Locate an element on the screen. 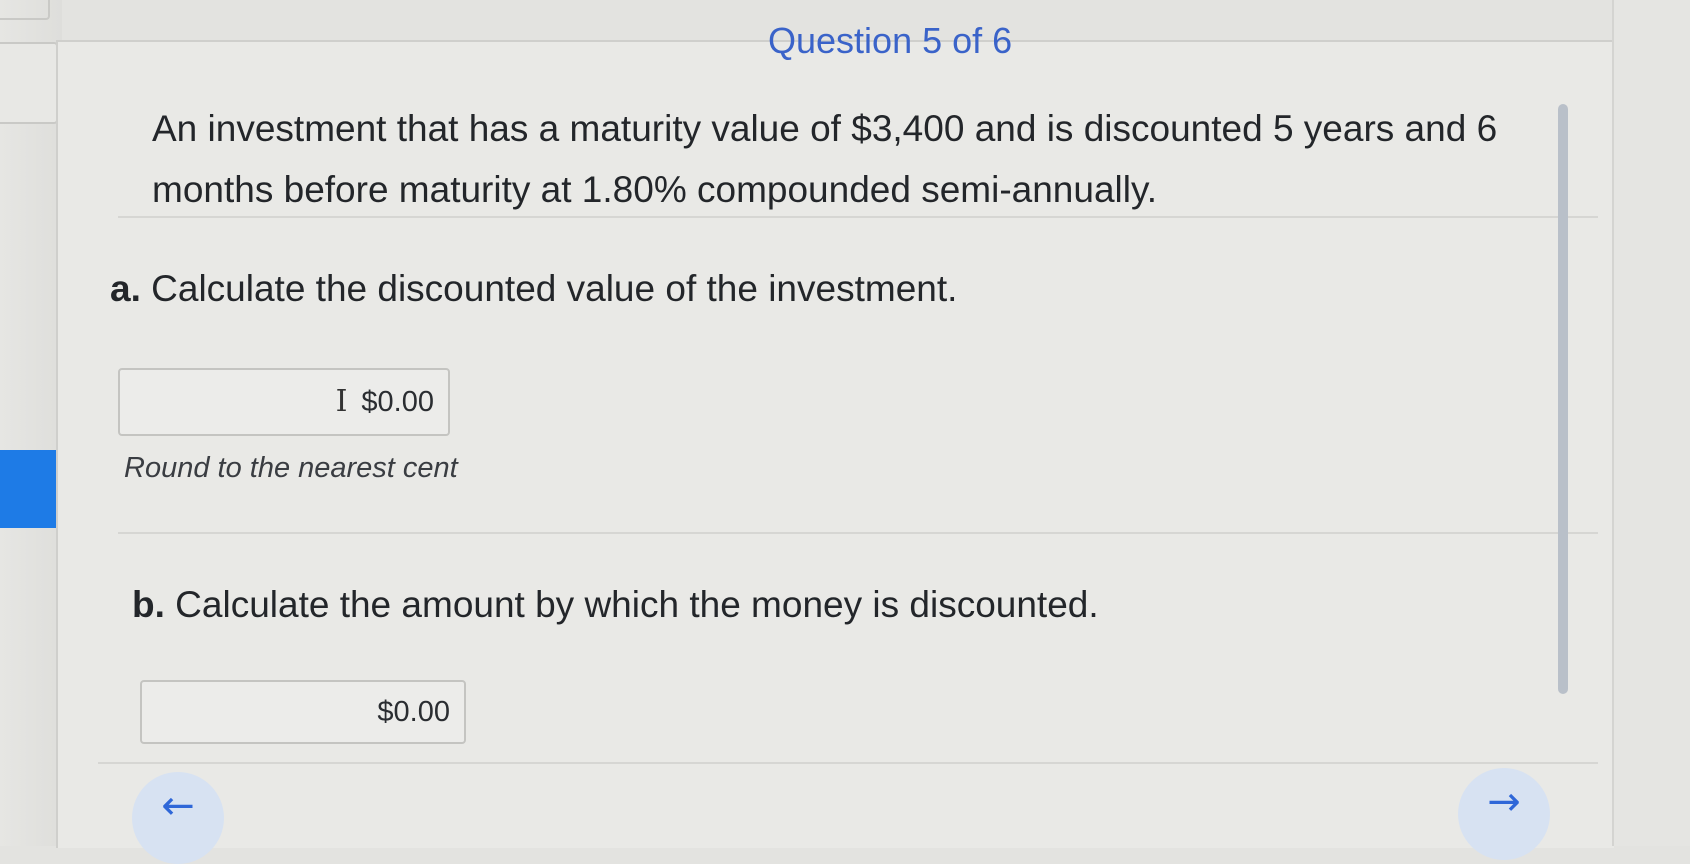  scrollbar-thumb is located at coordinates (1563, 399).